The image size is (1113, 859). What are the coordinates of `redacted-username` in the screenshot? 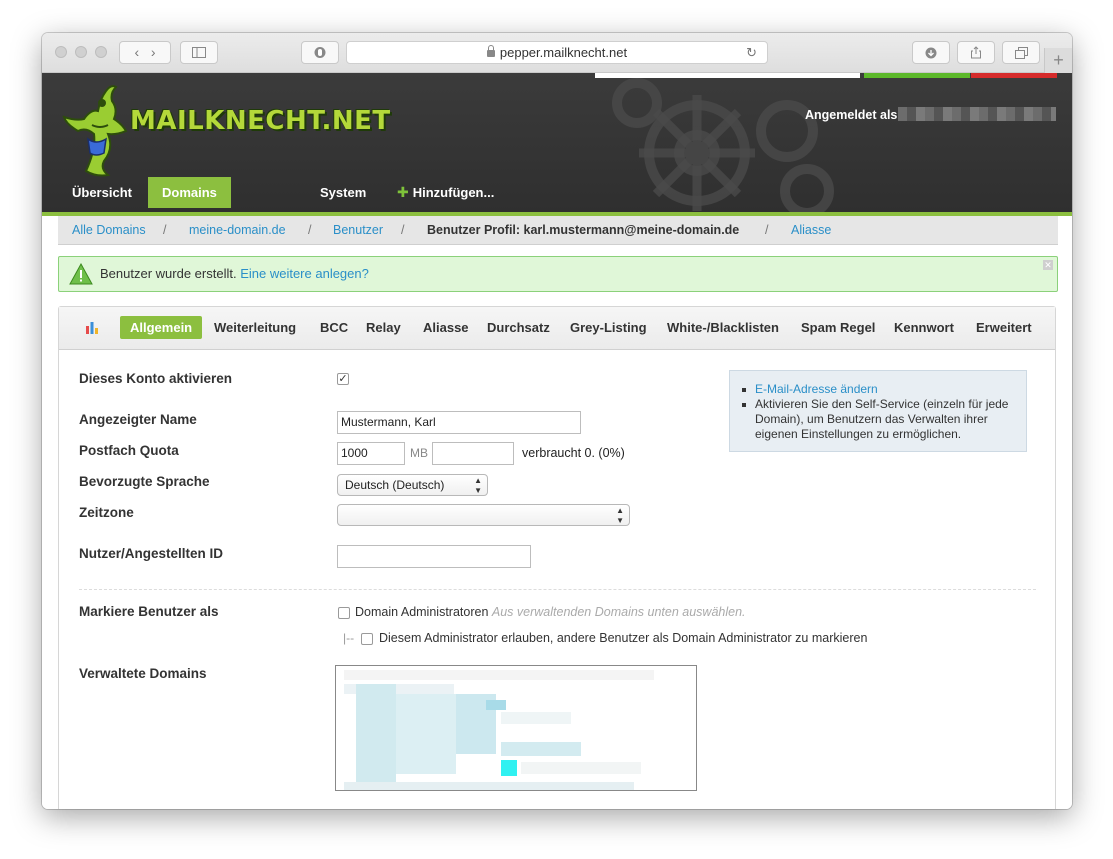 It's located at (977, 114).